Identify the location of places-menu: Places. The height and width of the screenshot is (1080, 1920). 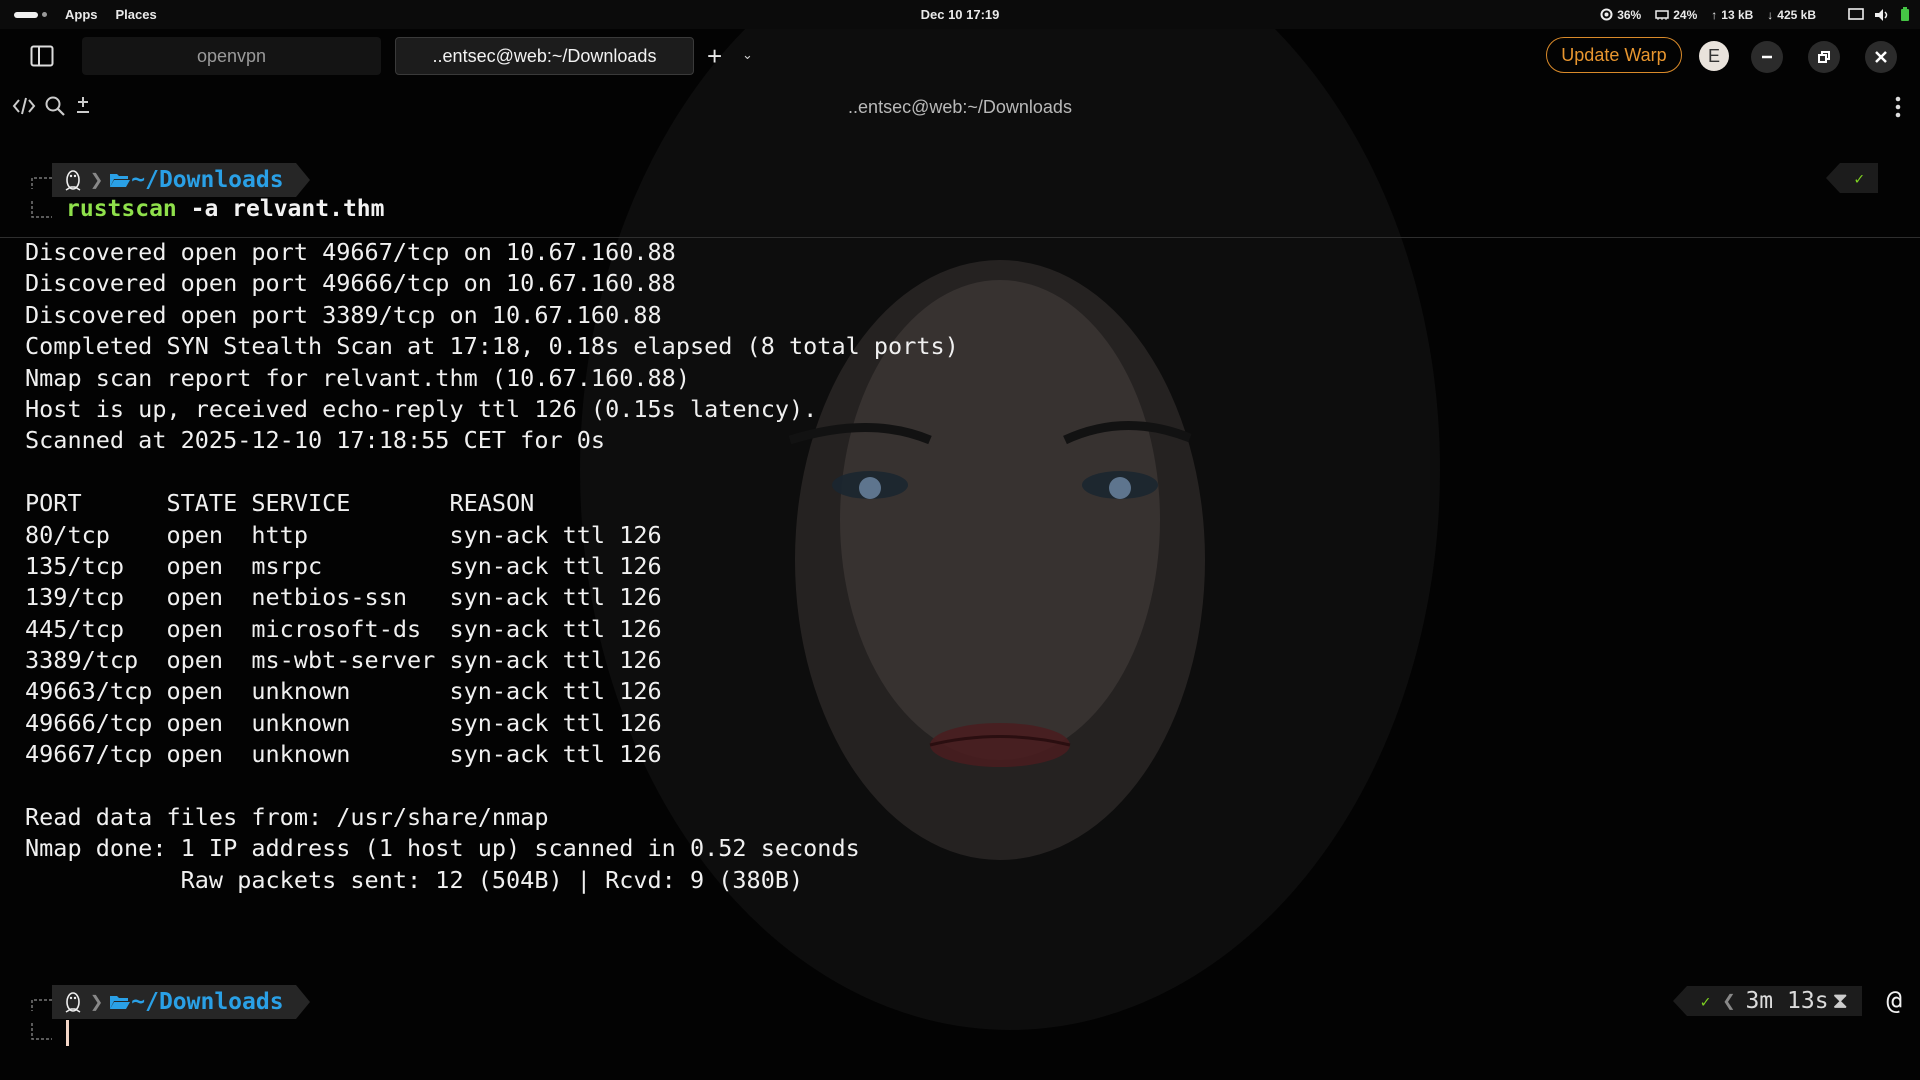
(136, 14).